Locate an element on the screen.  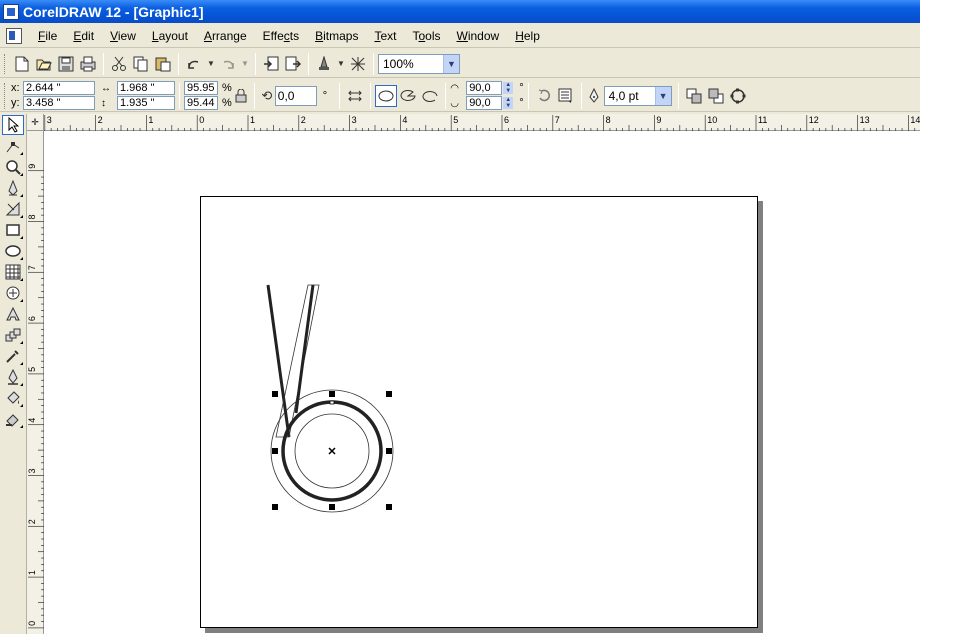
ruler-label: 14 is located at coordinates (915, 120).